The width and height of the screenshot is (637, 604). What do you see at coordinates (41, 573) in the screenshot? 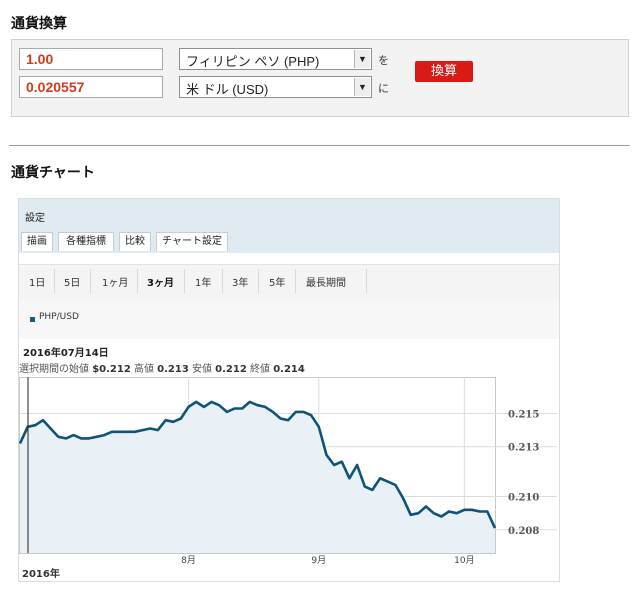
I see `x-start-label: 2016年` at bounding box center [41, 573].